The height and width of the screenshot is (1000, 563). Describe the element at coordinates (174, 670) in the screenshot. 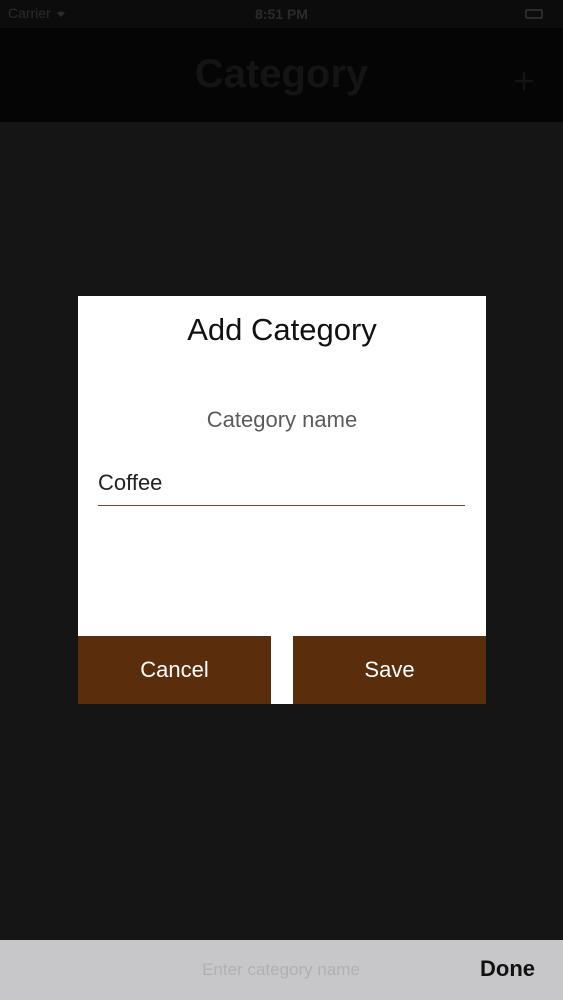

I see `cancel-button: Cancel` at that location.